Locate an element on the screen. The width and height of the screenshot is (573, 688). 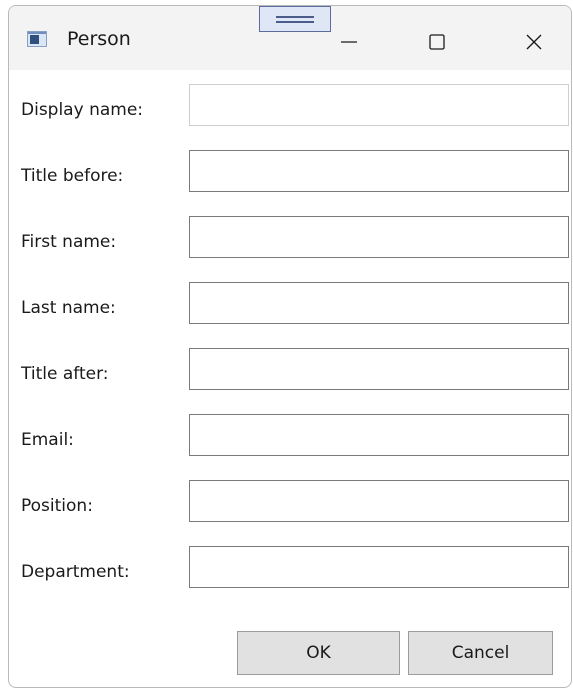
department-label: Department: is located at coordinates (75, 572).